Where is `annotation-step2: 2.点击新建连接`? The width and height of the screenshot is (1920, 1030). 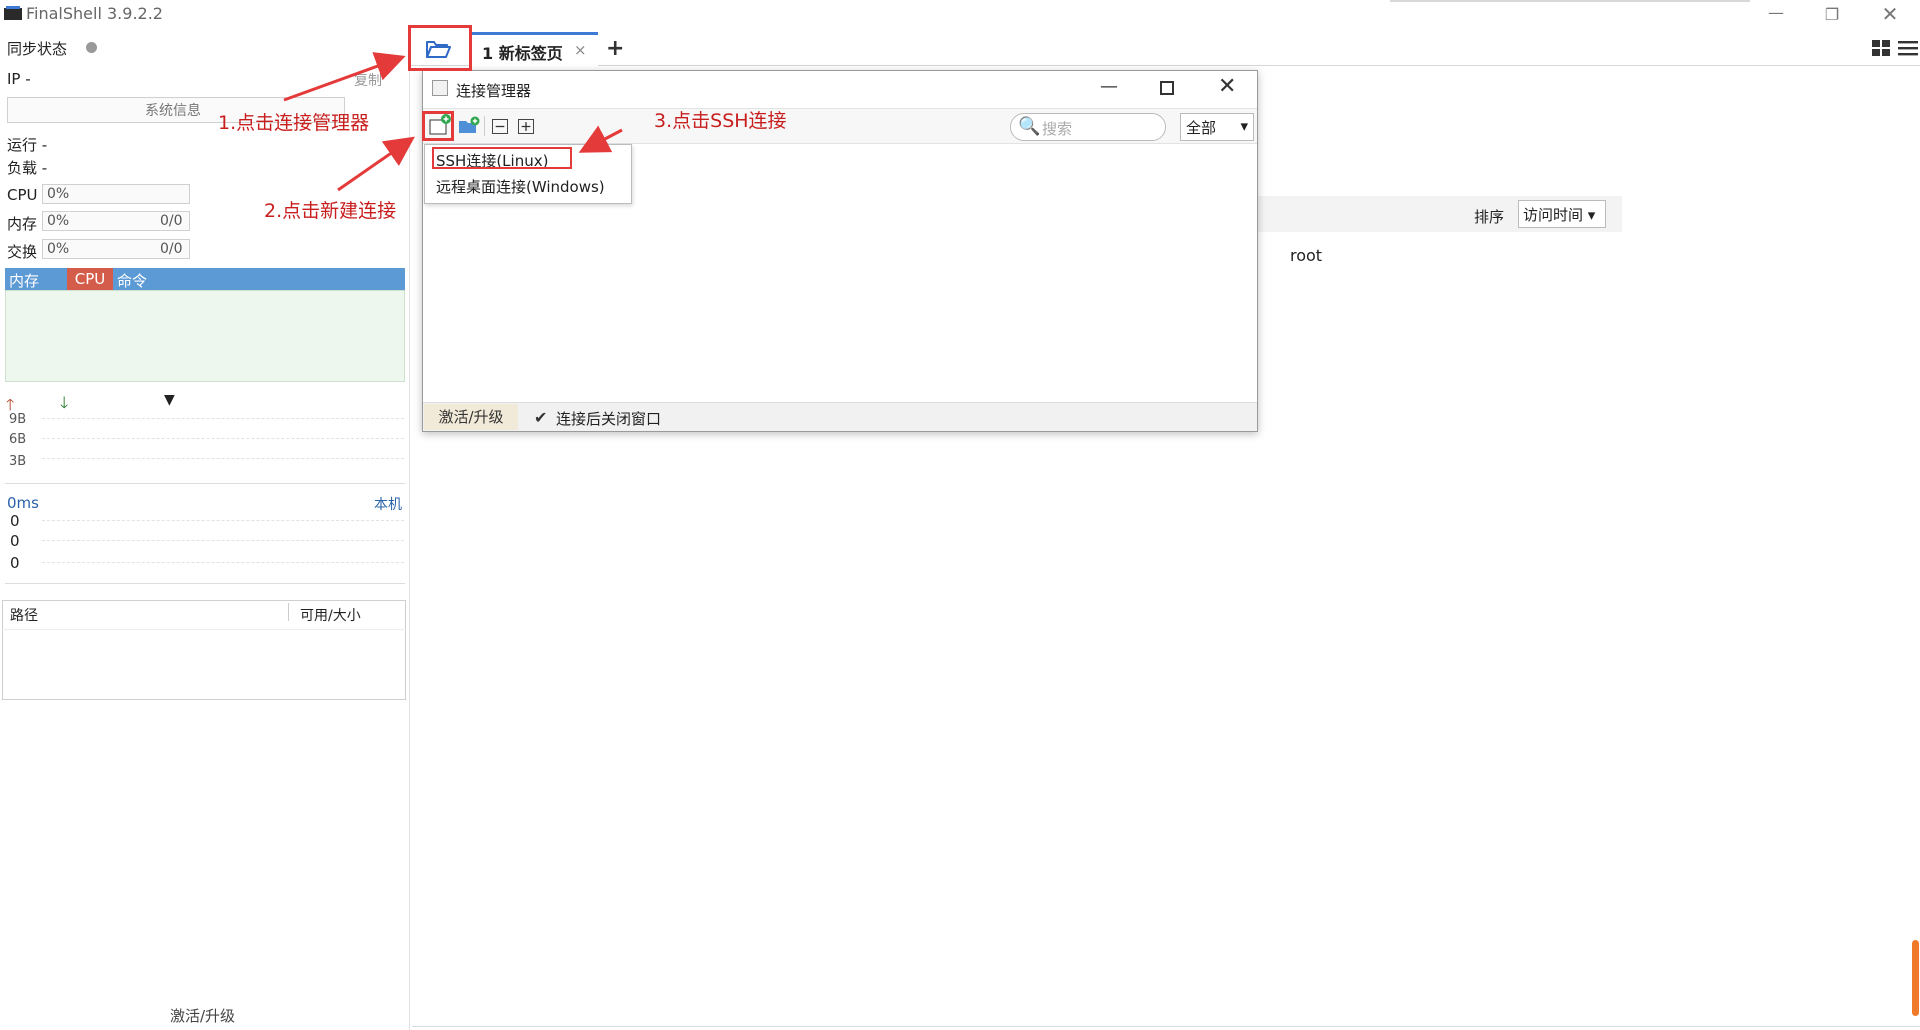
annotation-step2: 2.点击新建连接 is located at coordinates (330, 211).